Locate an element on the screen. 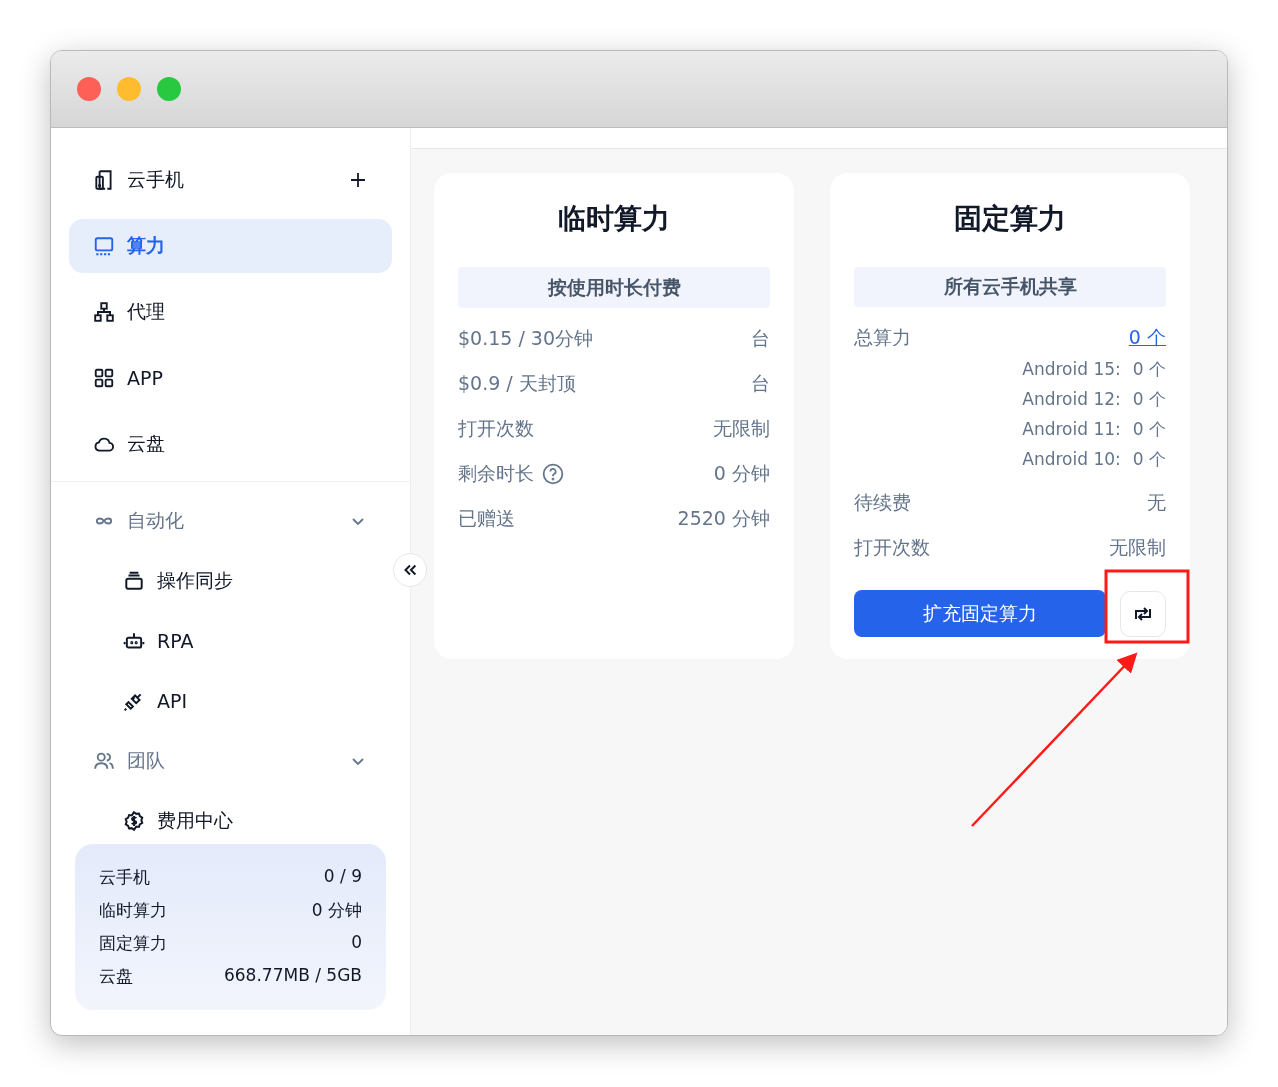 The width and height of the screenshot is (1278, 1087). usage-label: 云手机 is located at coordinates (124, 877).